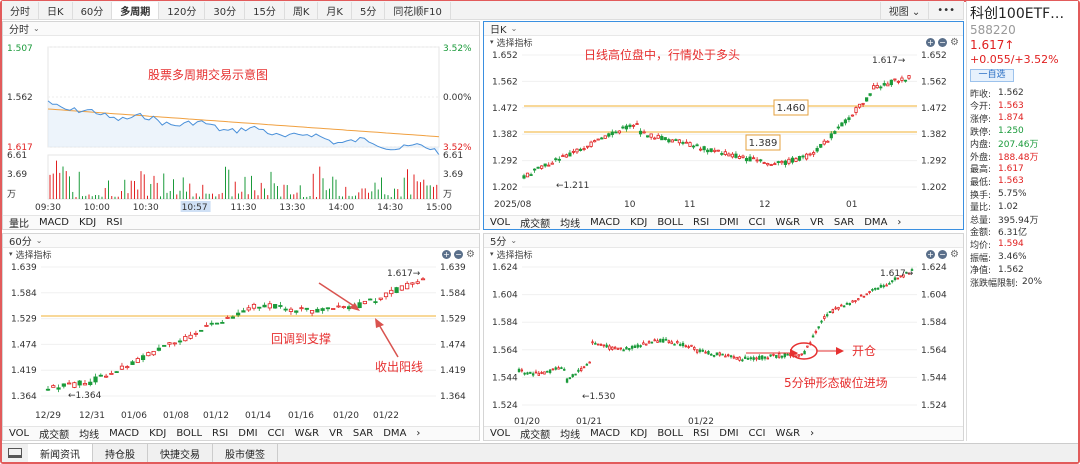  I want to click on bottom-tab-0: 新闻资讯, so click(60, 453).